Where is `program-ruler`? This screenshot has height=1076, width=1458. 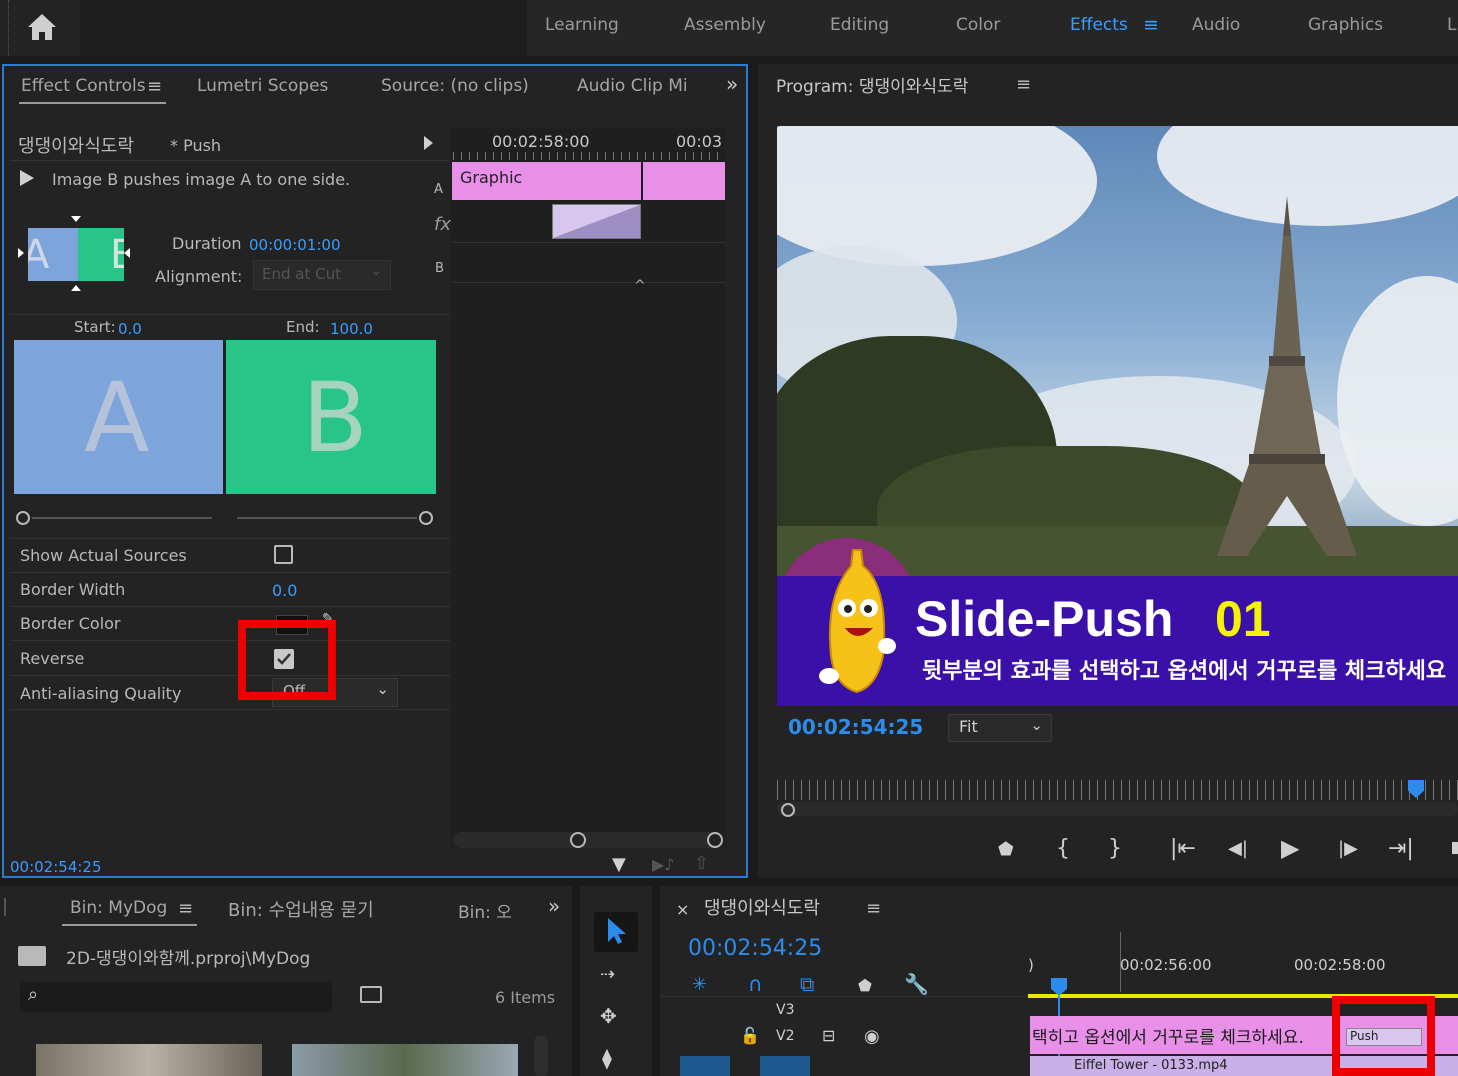 program-ruler is located at coordinates (1117, 790).